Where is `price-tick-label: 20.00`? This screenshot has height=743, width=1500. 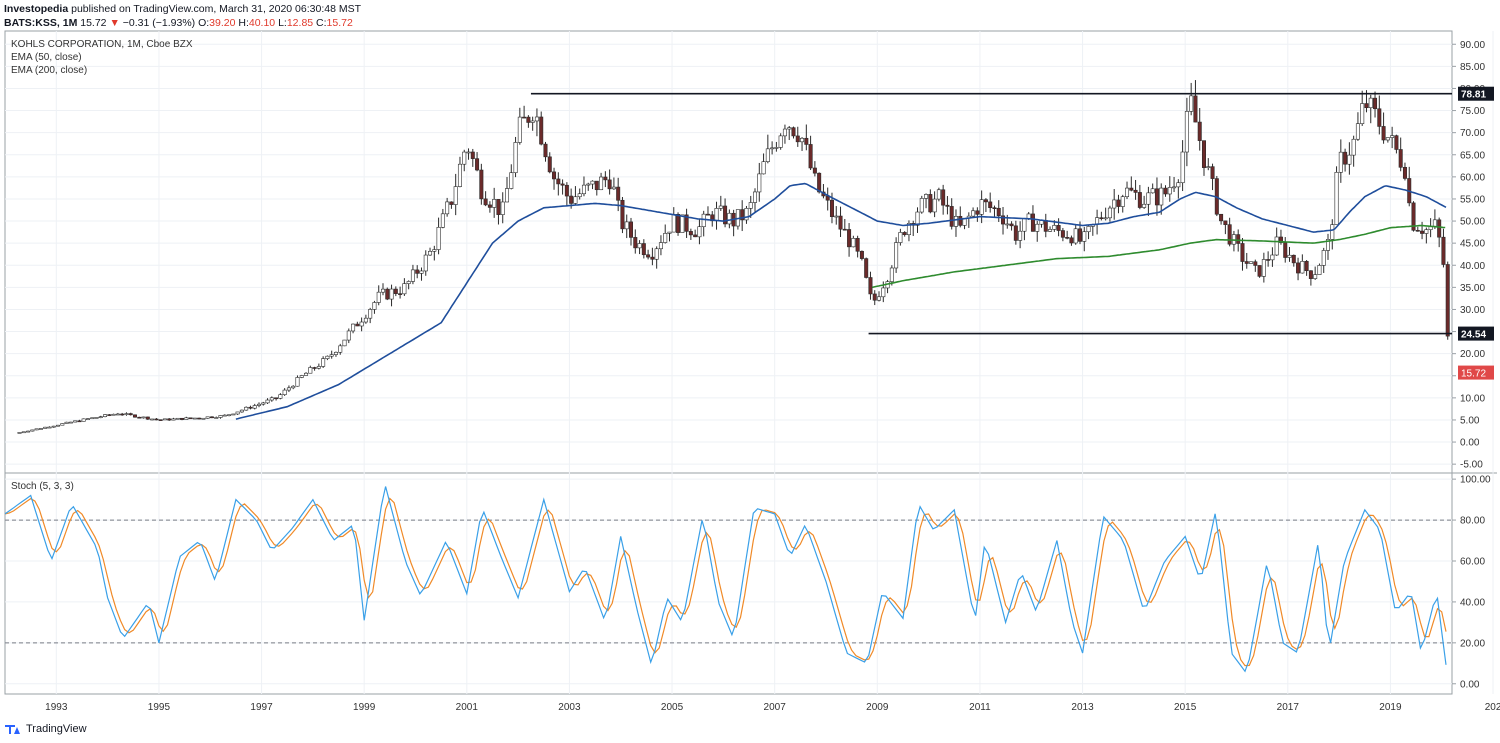
price-tick-label: 20.00 is located at coordinates (1472, 354).